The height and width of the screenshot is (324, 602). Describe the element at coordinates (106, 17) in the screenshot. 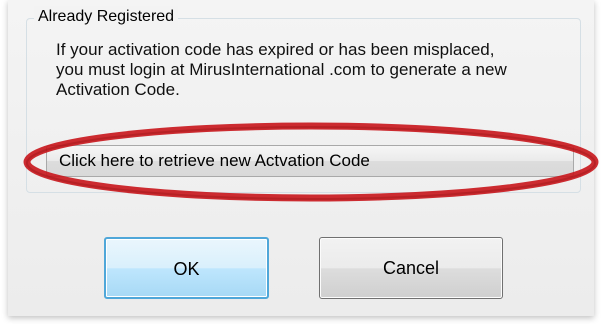

I see `groupbox-title: Already Registered` at that location.